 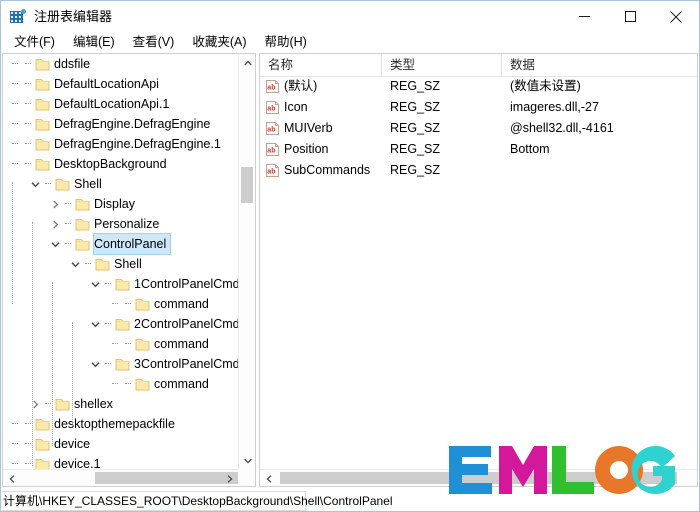 What do you see at coordinates (33, 344) in the screenshot?
I see `tree-guide-line` at bounding box center [33, 344].